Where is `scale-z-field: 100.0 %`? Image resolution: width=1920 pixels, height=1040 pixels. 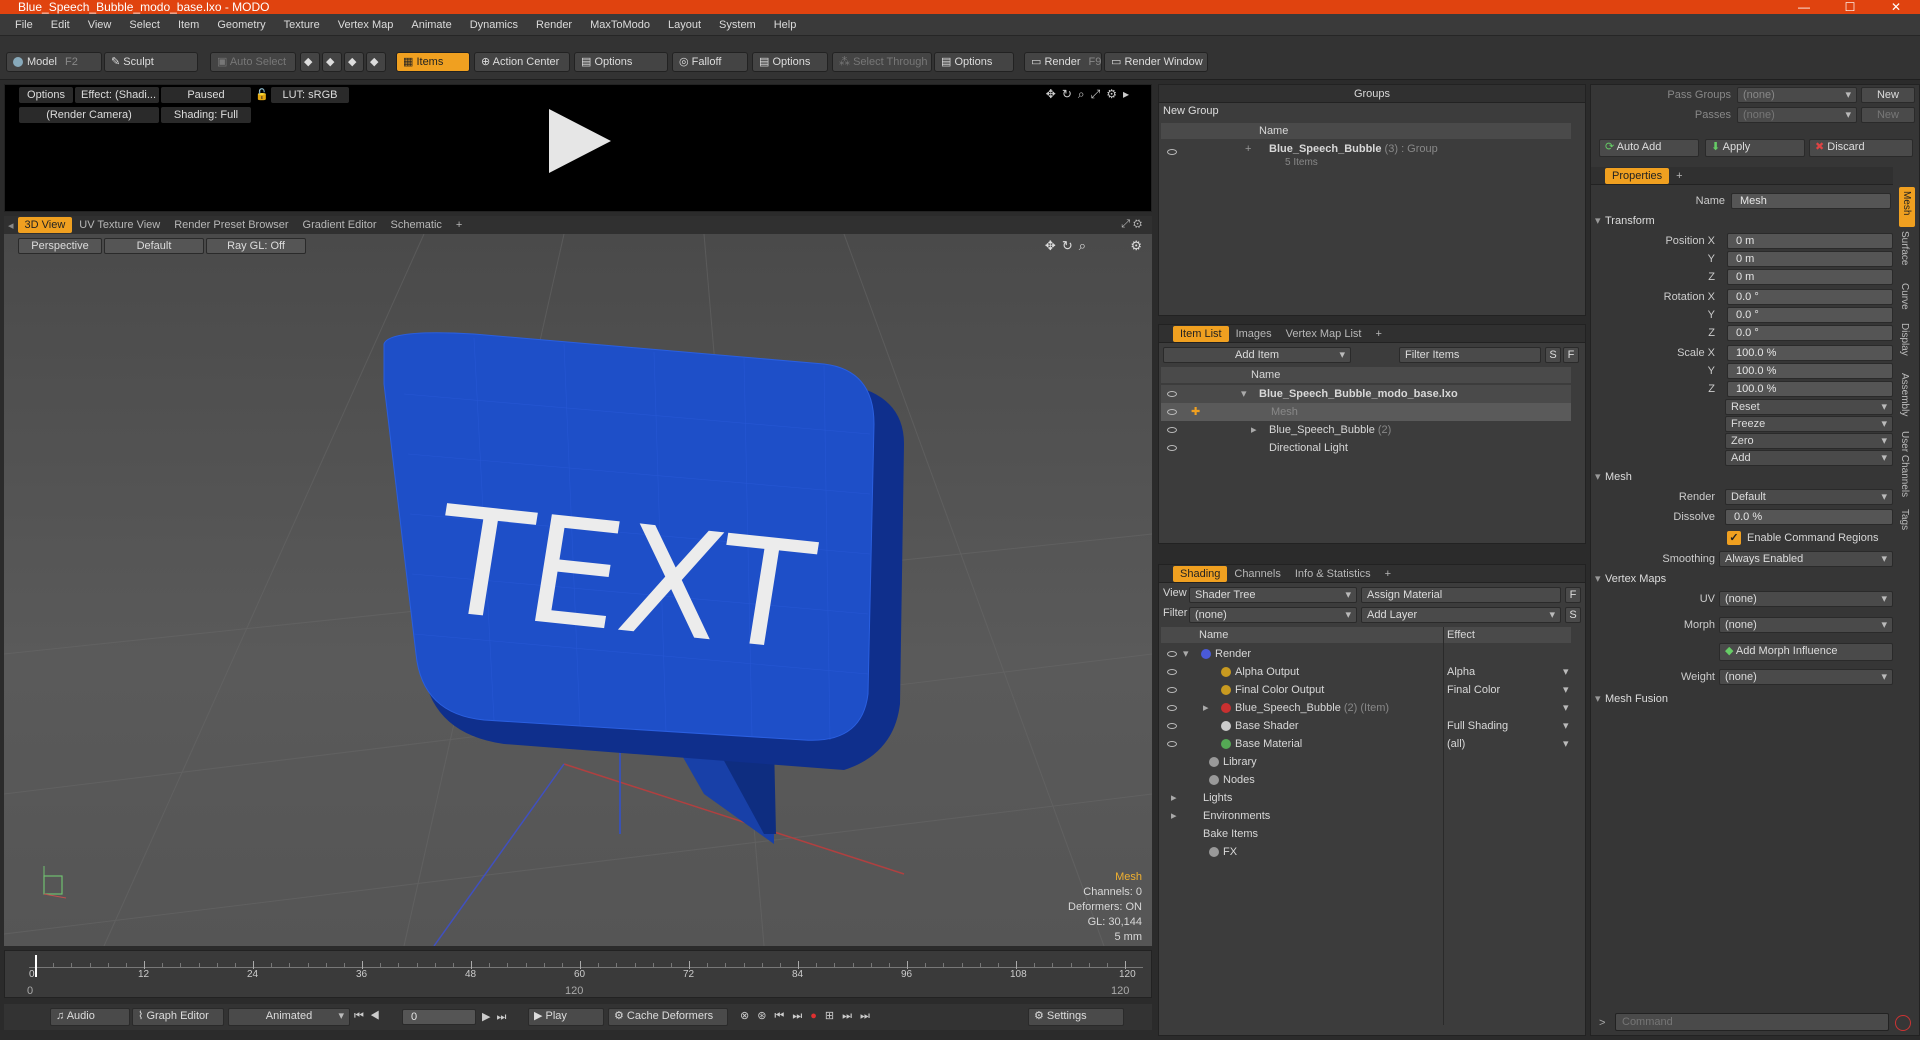
scale-z-field: 100.0 % is located at coordinates (1810, 389).